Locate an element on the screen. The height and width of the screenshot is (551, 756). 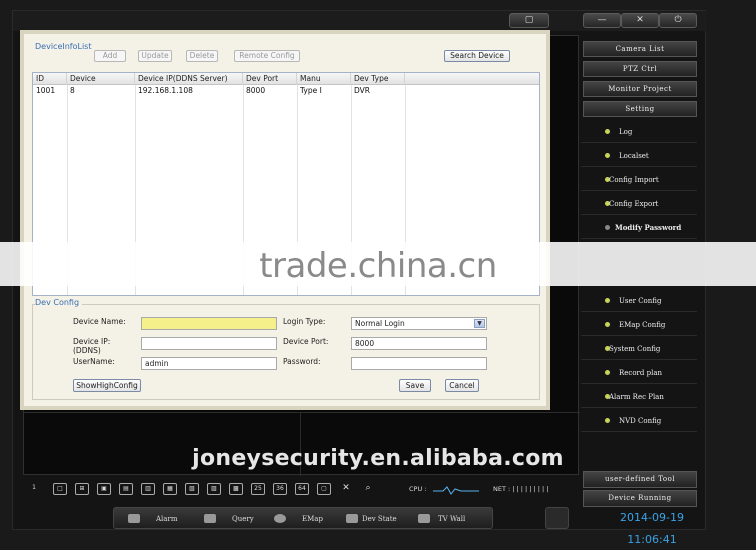
split-single-icon: □ is located at coordinates (60, 489).